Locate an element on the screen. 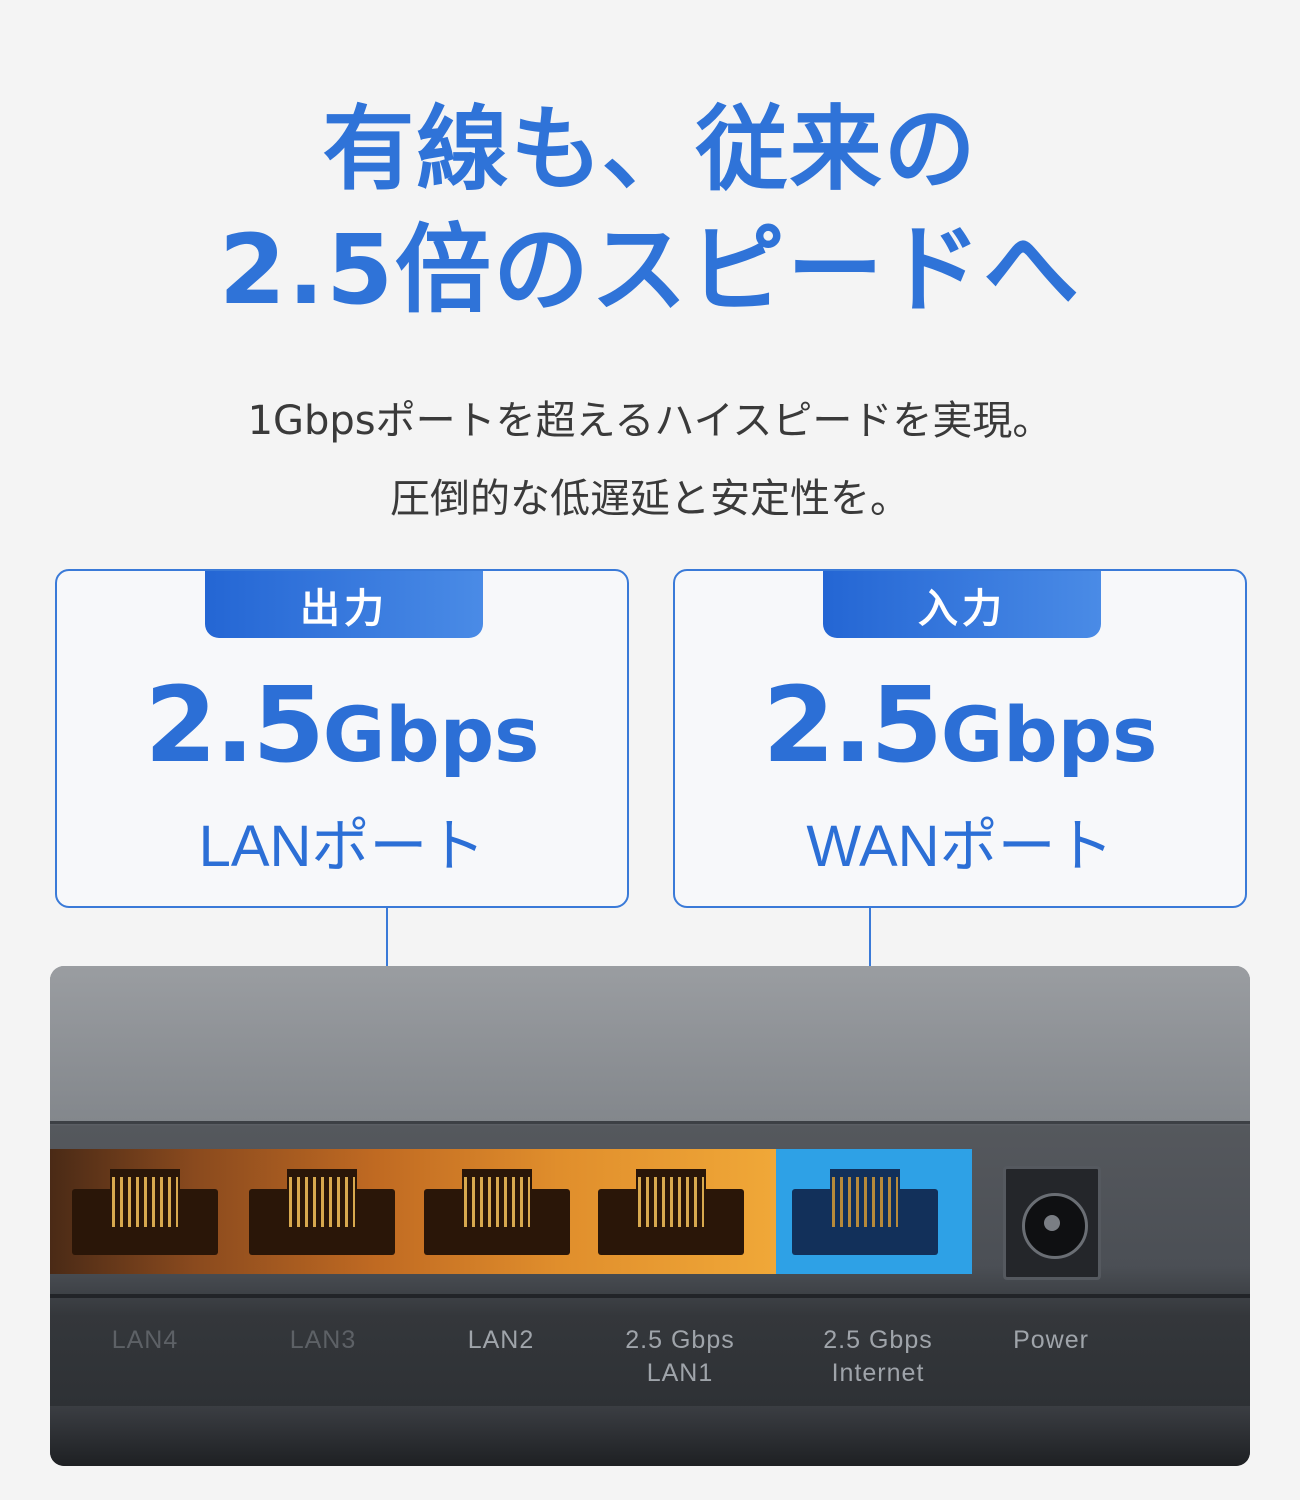 Image resolution: width=1300 pixels, height=1500 pixels. router-edge is located at coordinates (650, 1122).